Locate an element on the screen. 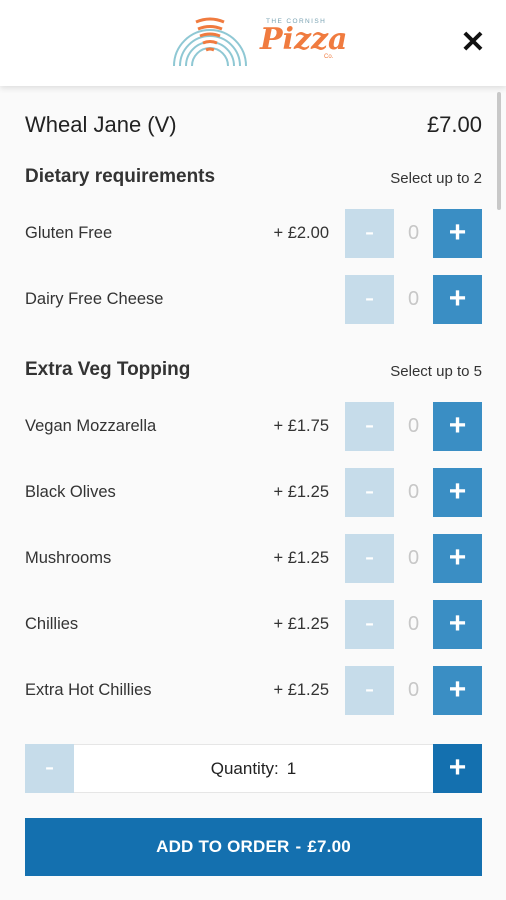  add-to-order-button: ADD TO ORDER - £7.00 is located at coordinates (253, 847).